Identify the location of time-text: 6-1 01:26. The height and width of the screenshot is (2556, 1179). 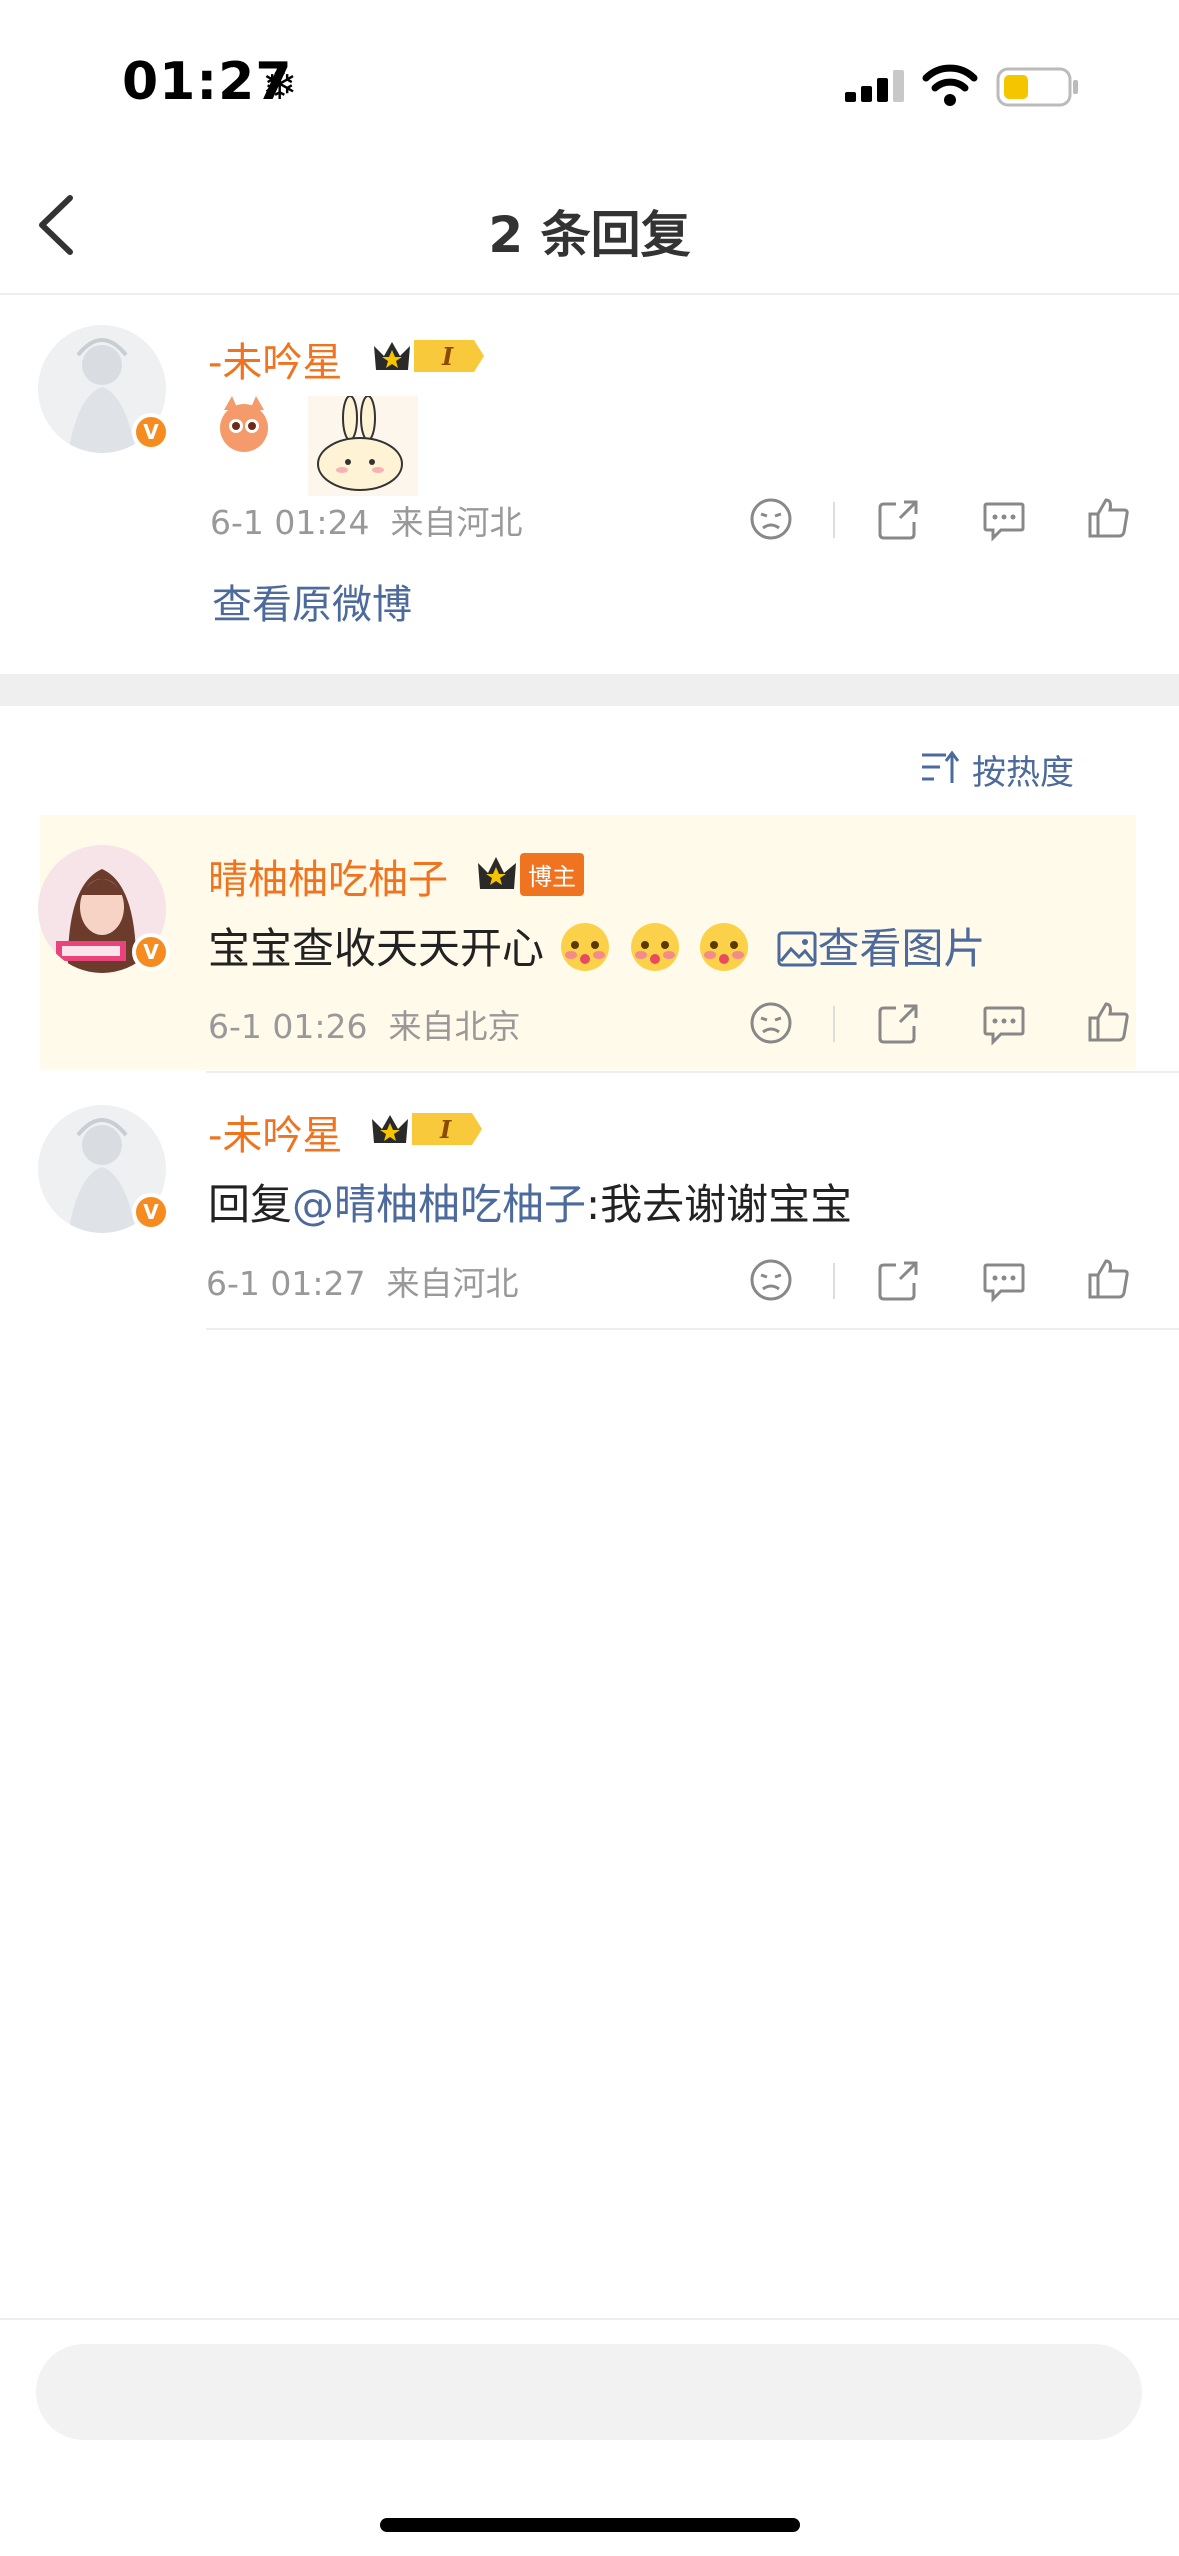
(288, 1026).